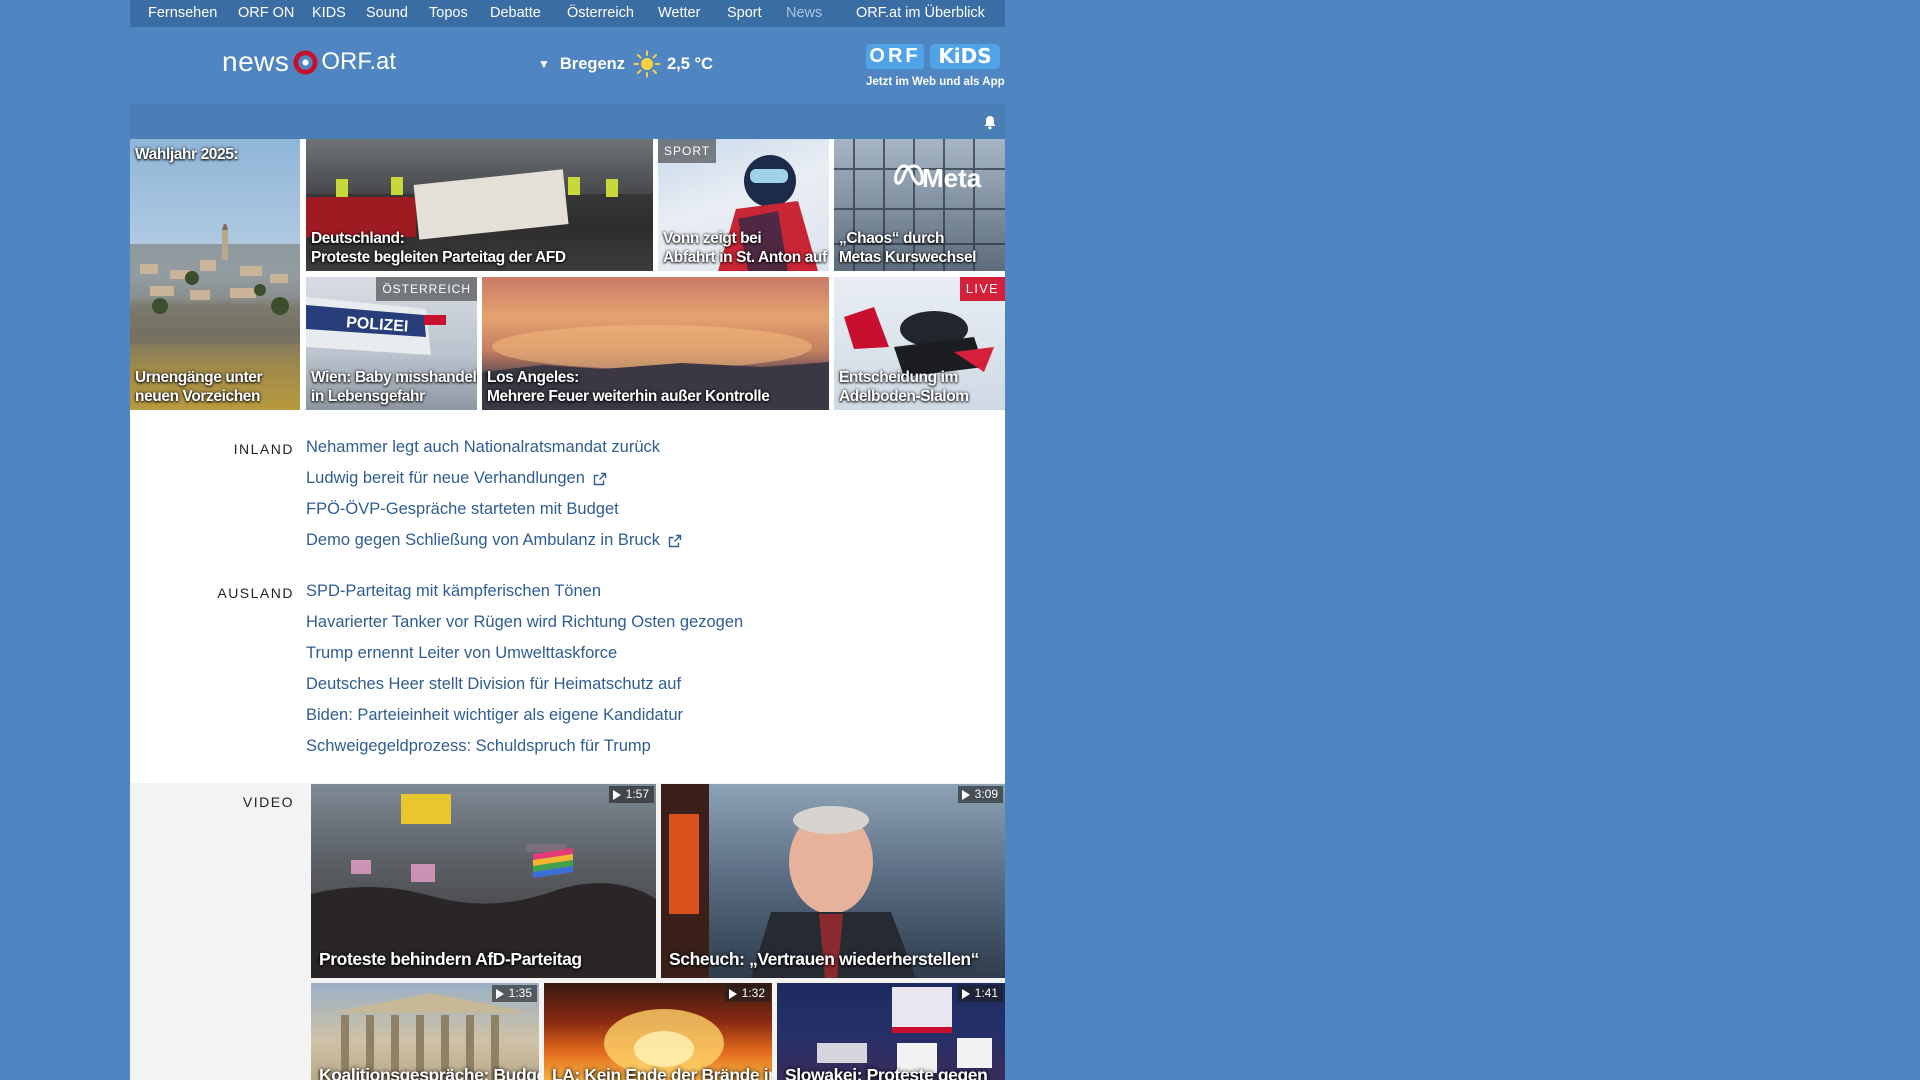 The width and height of the screenshot is (1920, 1080). Describe the element at coordinates (919, 343) in the screenshot. I see `tile-adelboden: LIVE Entscheidung im Adelboden-Slalom` at that location.